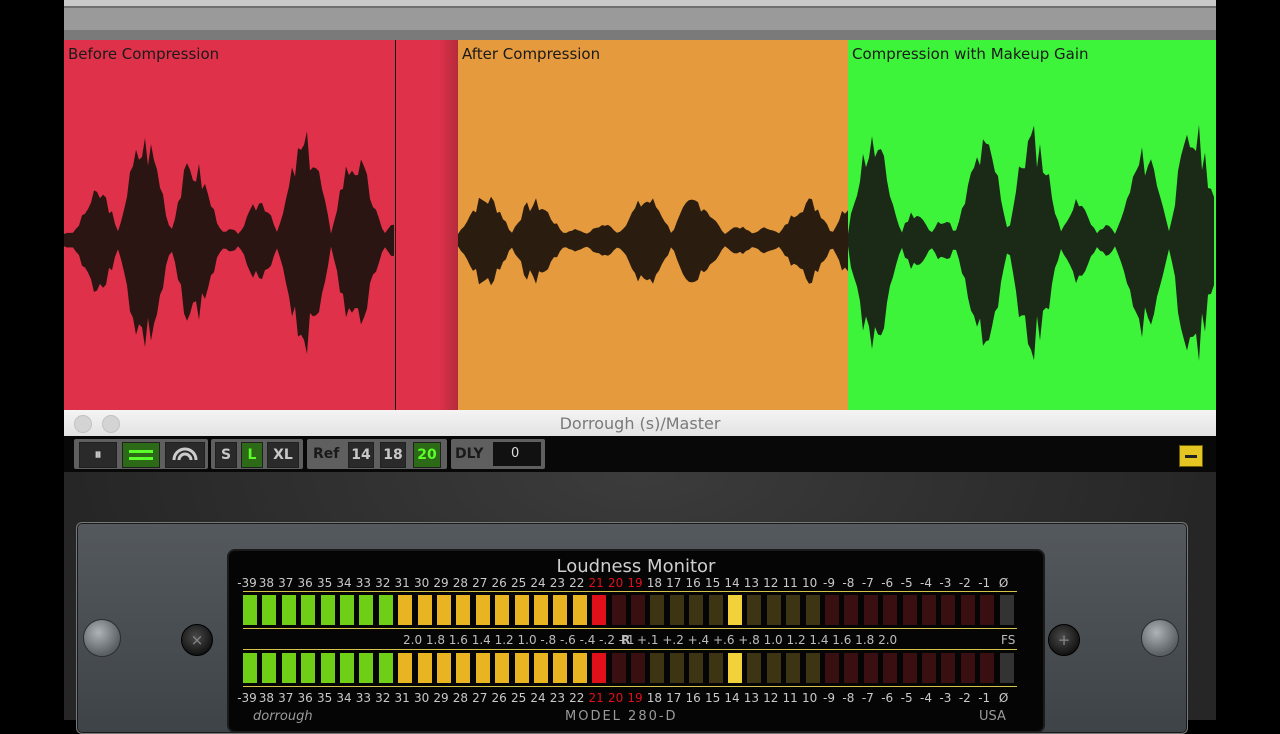  Describe the element at coordinates (626, 640) in the screenshot. I see `mid-scale-center: R` at that location.